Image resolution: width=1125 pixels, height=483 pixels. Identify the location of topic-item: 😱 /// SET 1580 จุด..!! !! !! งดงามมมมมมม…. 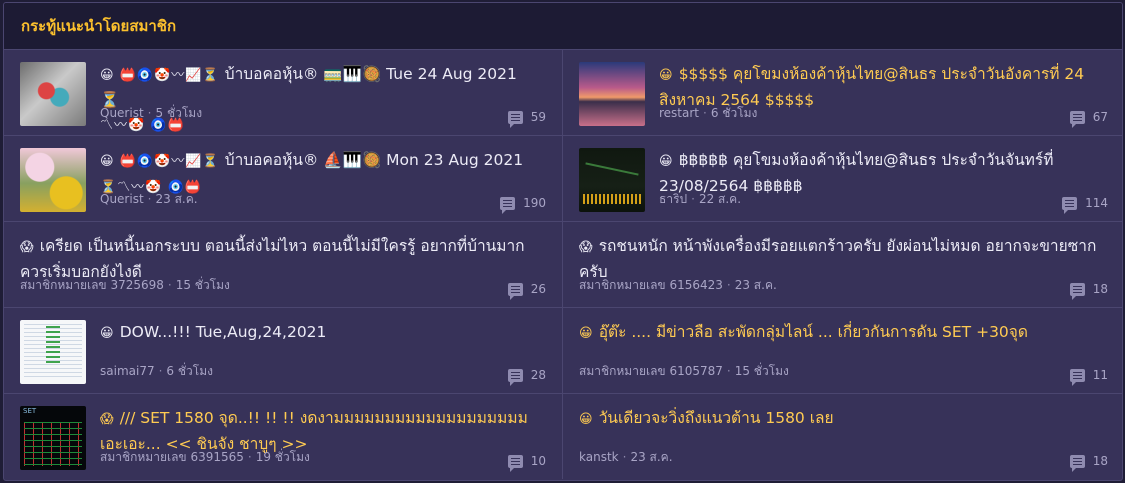
(283, 436).